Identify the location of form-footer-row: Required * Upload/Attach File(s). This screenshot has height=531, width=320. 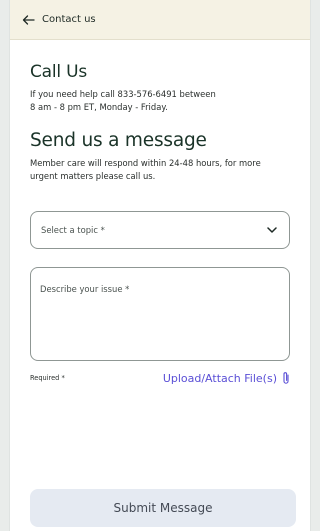
(160, 378).